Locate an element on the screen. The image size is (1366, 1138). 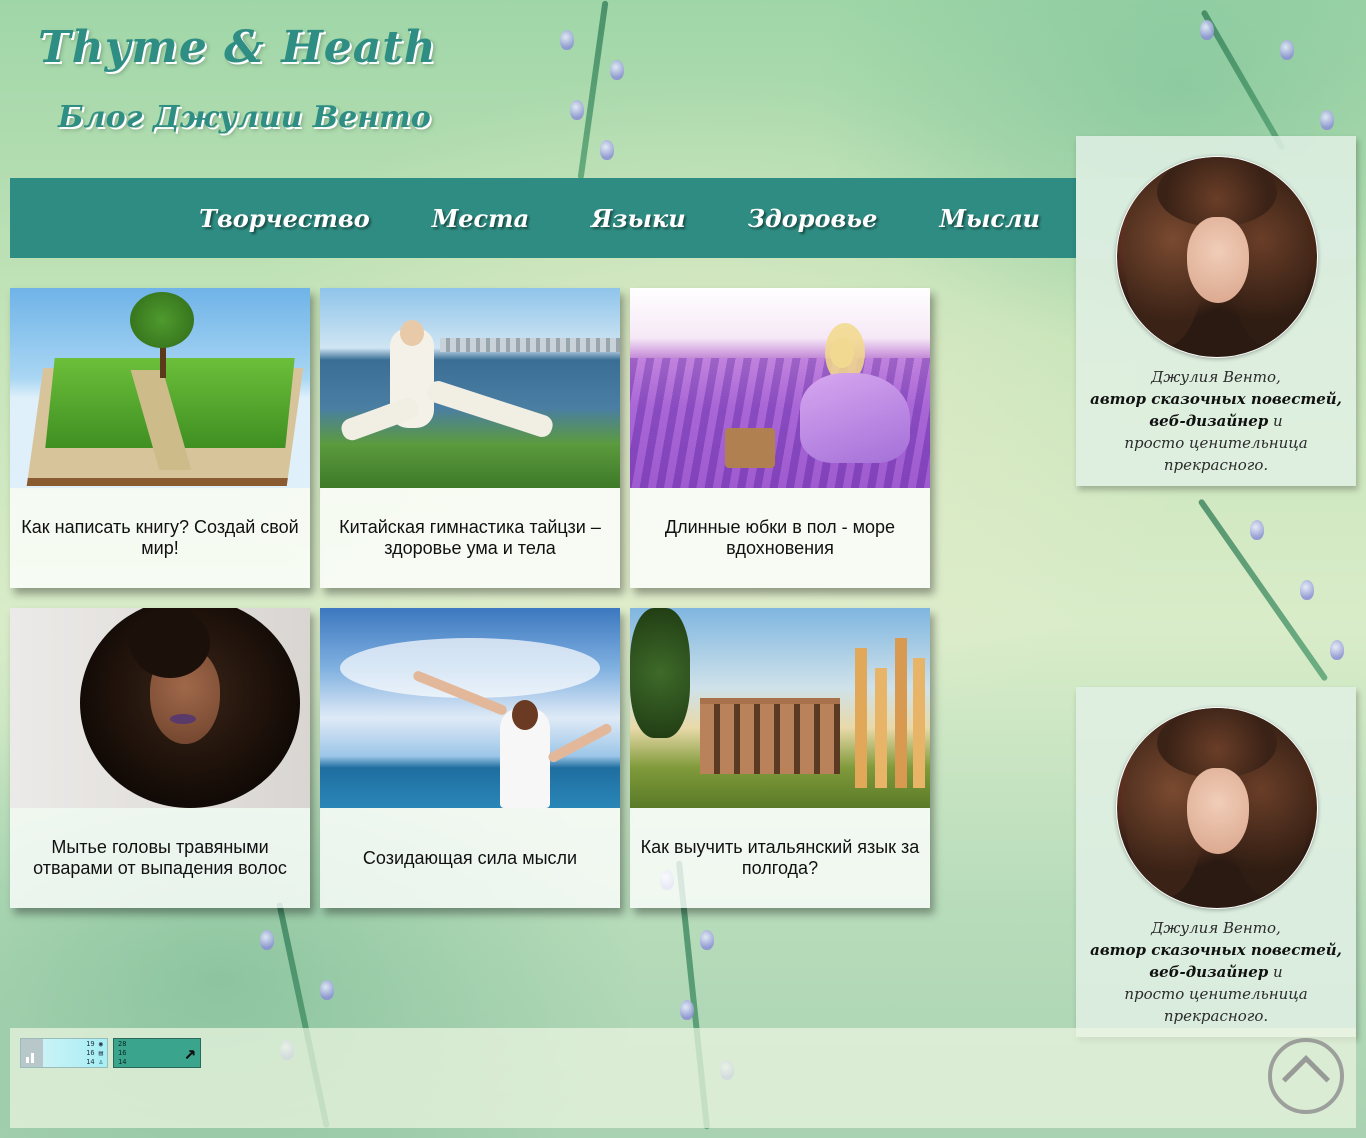
person-icon: ♙ is located at coordinates (100, 1062).